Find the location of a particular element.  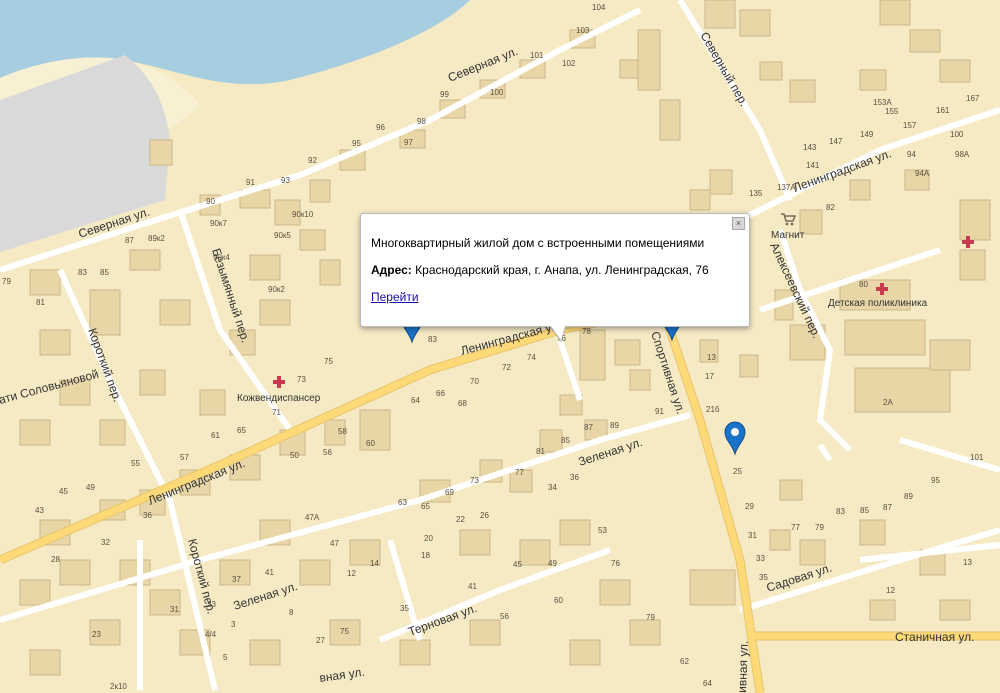

popup-tail is located at coordinates (558, 333).